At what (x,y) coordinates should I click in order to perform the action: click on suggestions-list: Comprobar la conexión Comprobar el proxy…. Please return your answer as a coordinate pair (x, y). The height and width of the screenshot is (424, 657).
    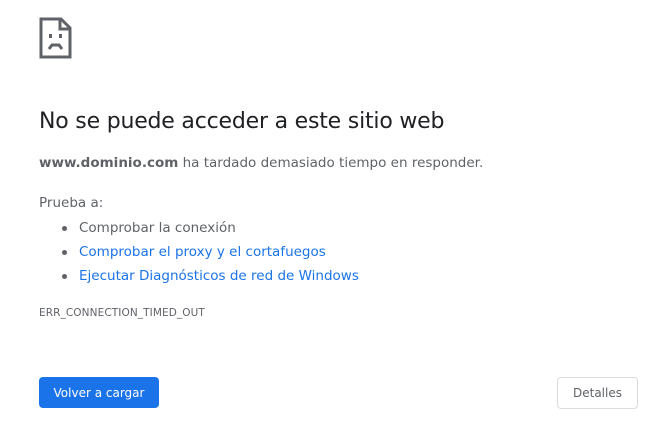
    Looking at the image, I should click on (199, 254).